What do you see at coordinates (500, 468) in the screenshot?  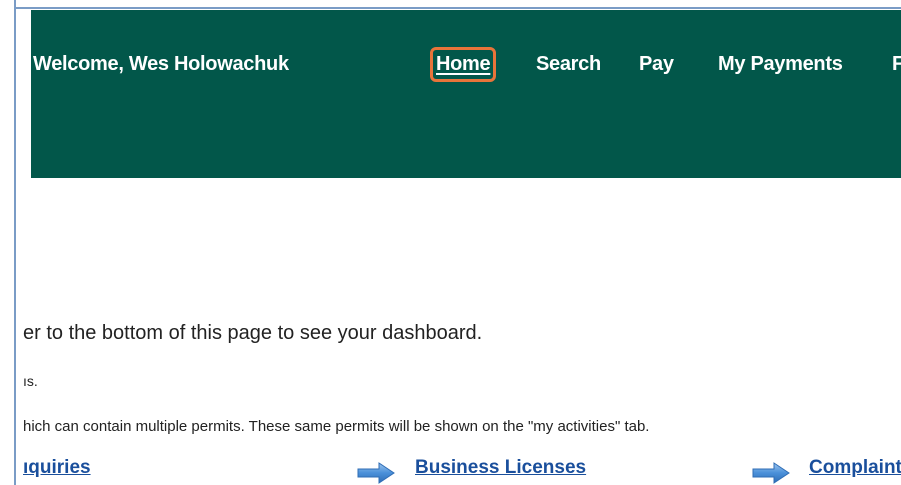 I see `link-business-licenses: Business Licenses` at bounding box center [500, 468].